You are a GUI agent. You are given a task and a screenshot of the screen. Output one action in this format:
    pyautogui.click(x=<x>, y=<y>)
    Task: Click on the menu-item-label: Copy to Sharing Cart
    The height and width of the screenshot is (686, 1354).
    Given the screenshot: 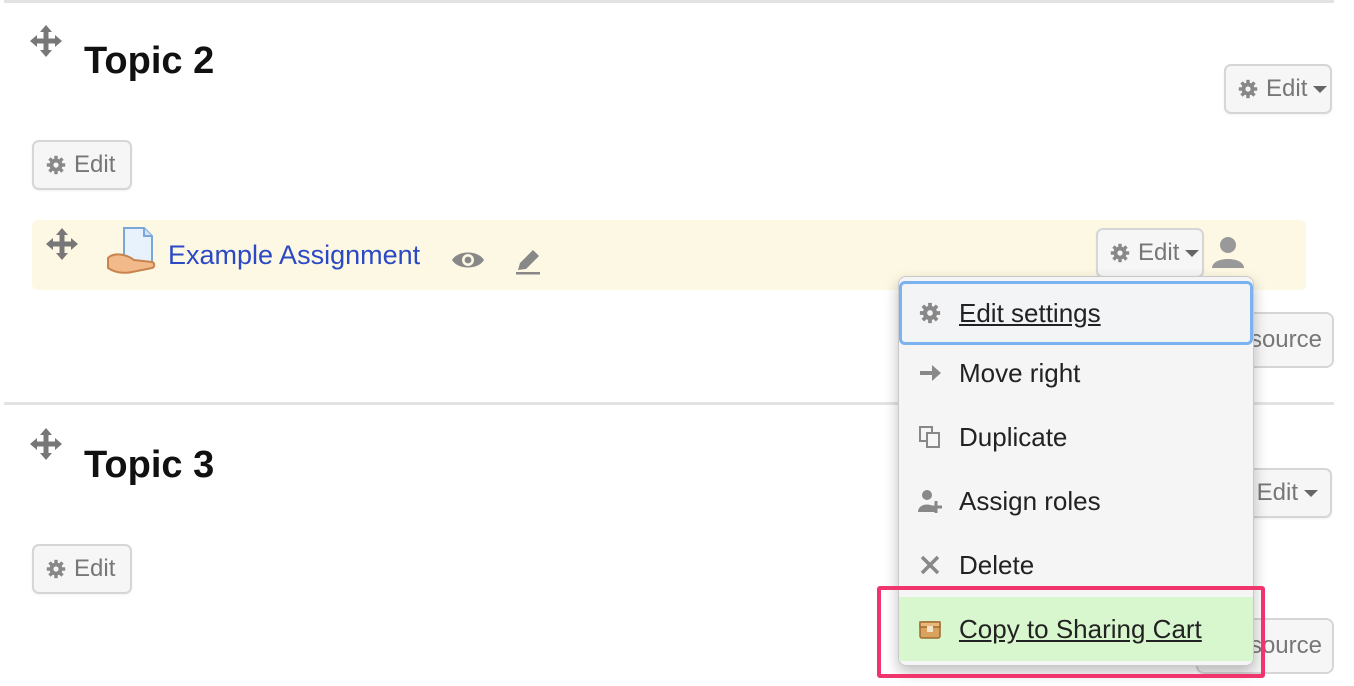 What is the action you would take?
    pyautogui.click(x=1080, y=628)
    